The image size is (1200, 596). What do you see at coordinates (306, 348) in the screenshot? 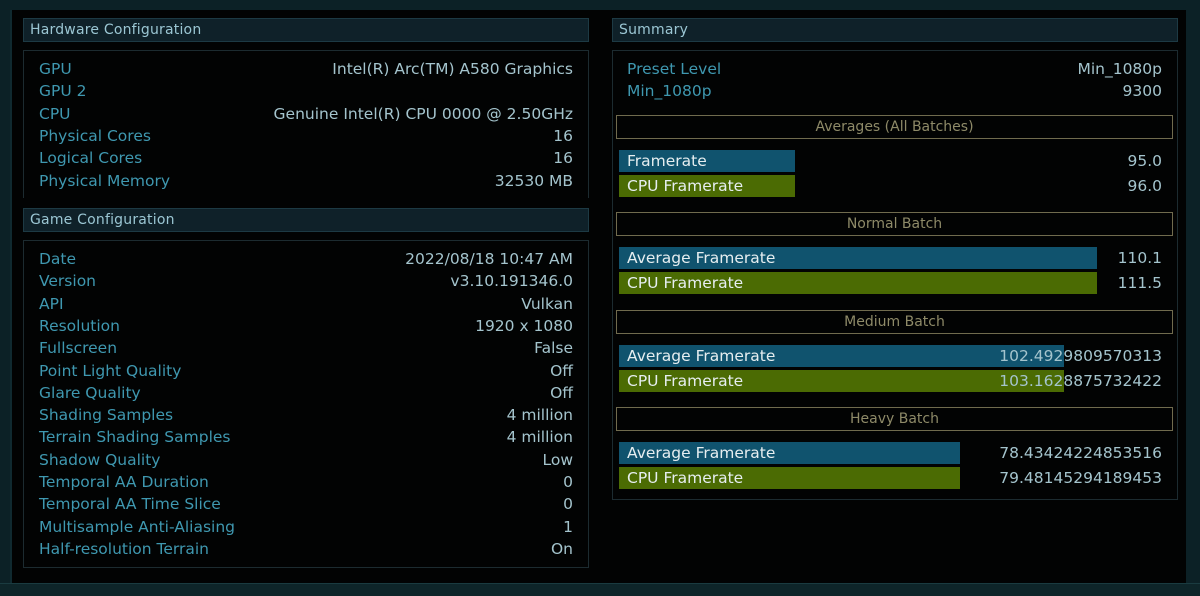
I see `config-row: Fullscreen False` at bounding box center [306, 348].